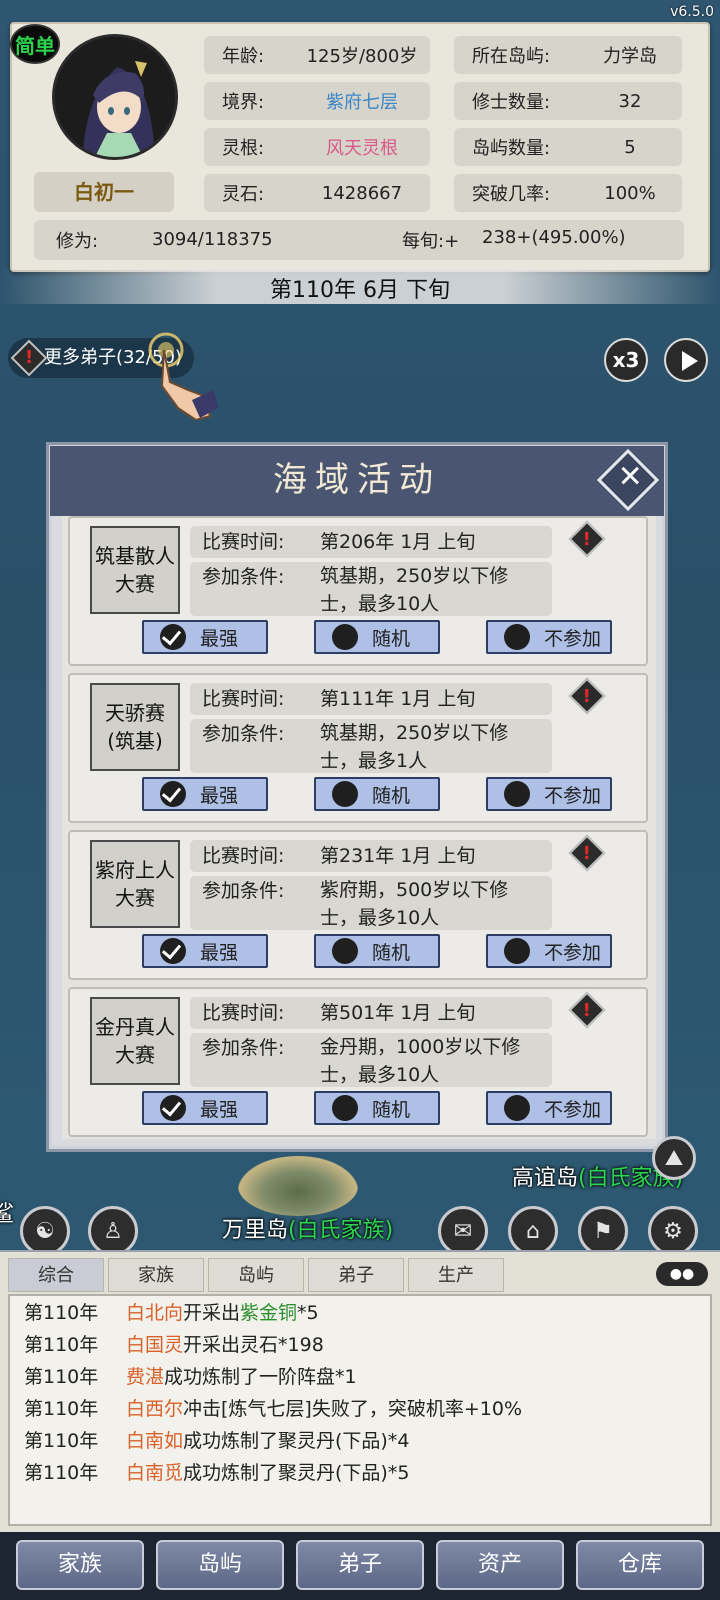 The height and width of the screenshot is (1600, 720). I want to click on log-tab: 综合, so click(56, 1275).